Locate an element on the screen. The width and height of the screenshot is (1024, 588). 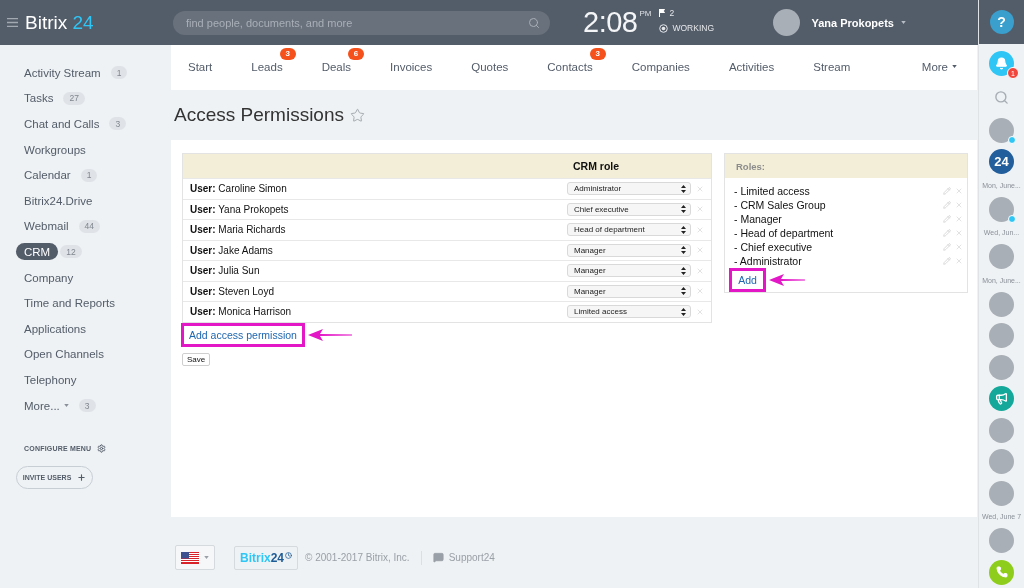
settings-icon is located at coordinates (102, 449).